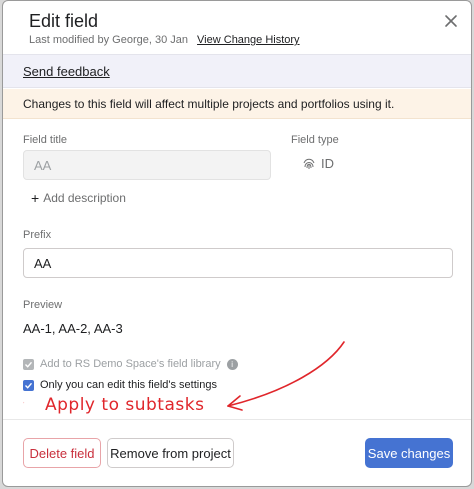 The width and height of the screenshot is (474, 489). What do you see at coordinates (170, 453) in the screenshot?
I see `remove-from-project-button: Remove from project` at bounding box center [170, 453].